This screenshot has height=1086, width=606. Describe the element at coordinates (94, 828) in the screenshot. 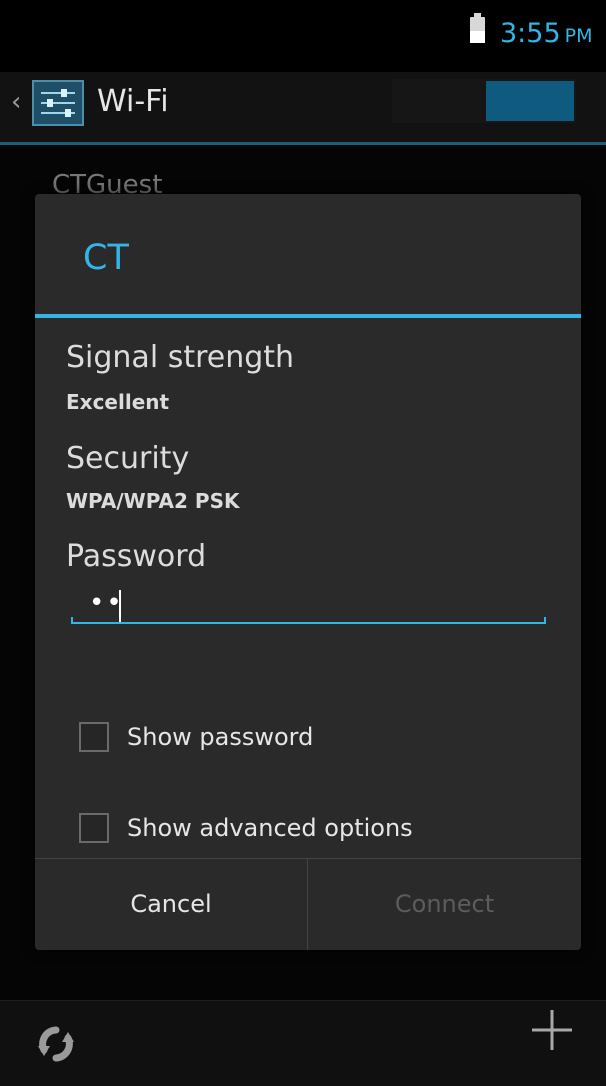

I see `show-advanced-checkbox` at that location.